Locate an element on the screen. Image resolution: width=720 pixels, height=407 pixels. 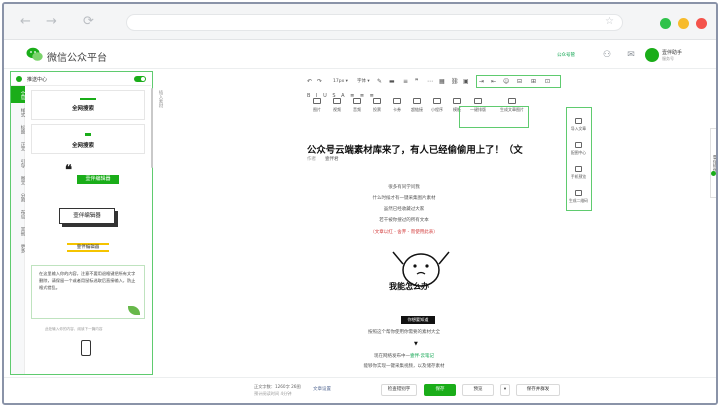
mobile-preview-button: 手机预览 is located at coordinates (578, 173).